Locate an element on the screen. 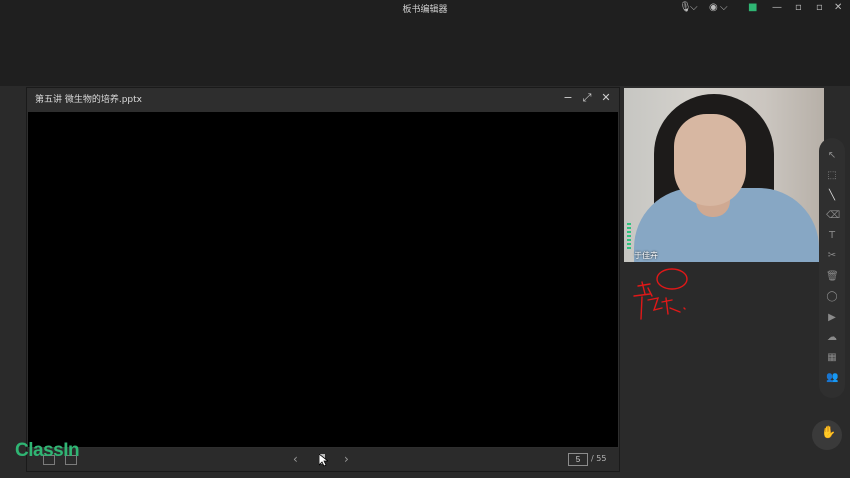  top-band is located at coordinates (425, 52).